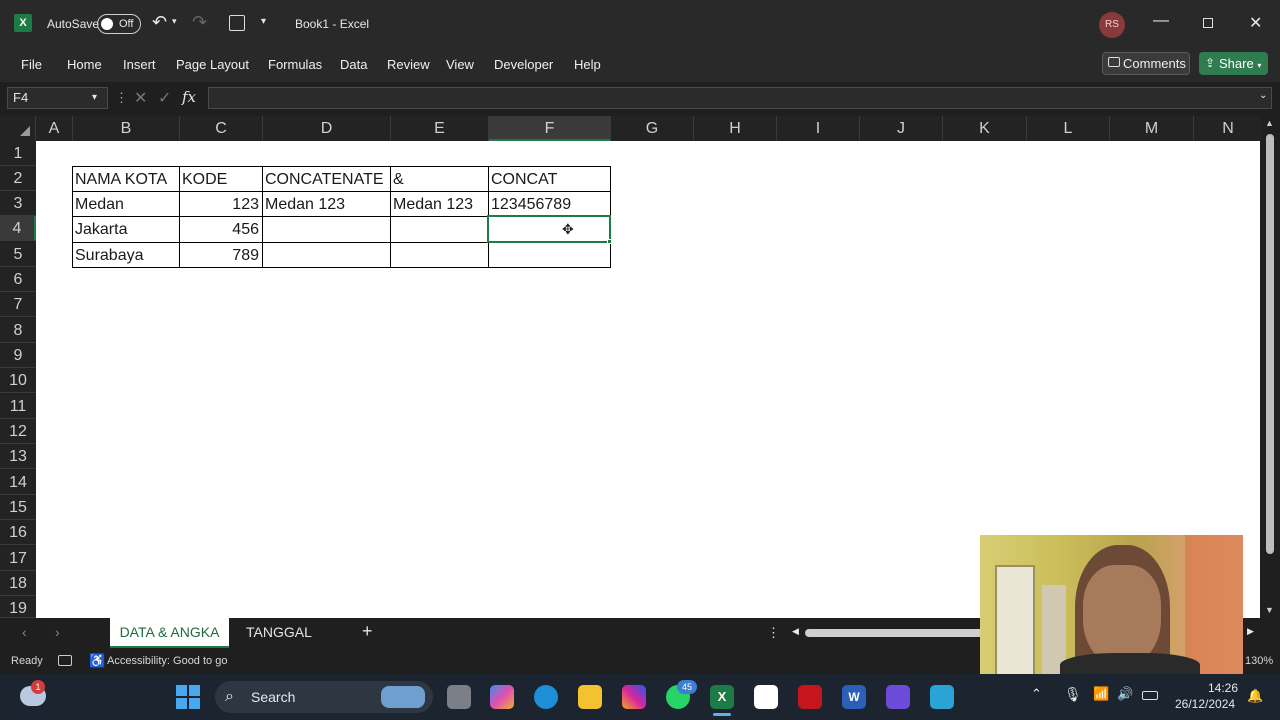 Image resolution: width=1280 pixels, height=720 pixels. What do you see at coordinates (220, 229) in the screenshot?
I see `cell-c4: 456` at bounding box center [220, 229].